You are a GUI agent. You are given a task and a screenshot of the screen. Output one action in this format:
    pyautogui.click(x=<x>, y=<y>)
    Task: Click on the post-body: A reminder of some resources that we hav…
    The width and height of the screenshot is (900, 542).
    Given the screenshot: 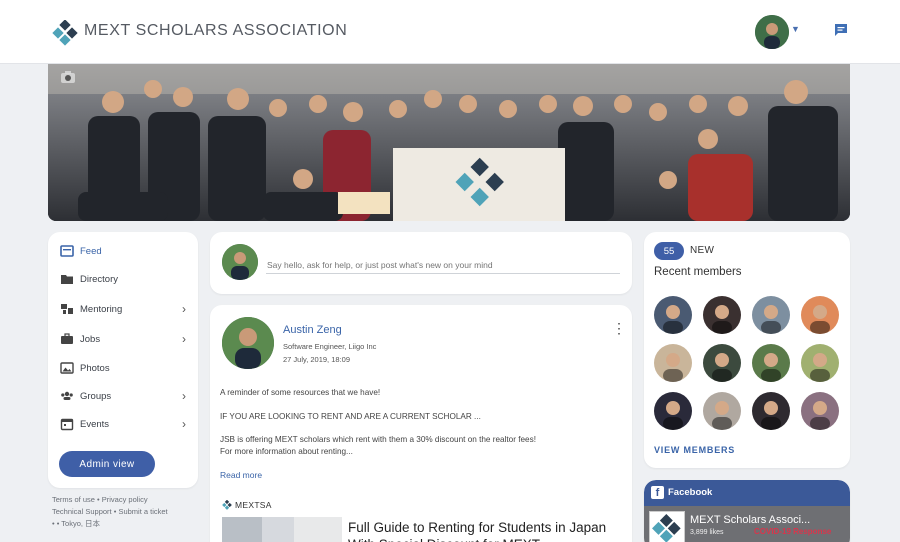 What is the action you would take?
    pyautogui.click(x=420, y=422)
    